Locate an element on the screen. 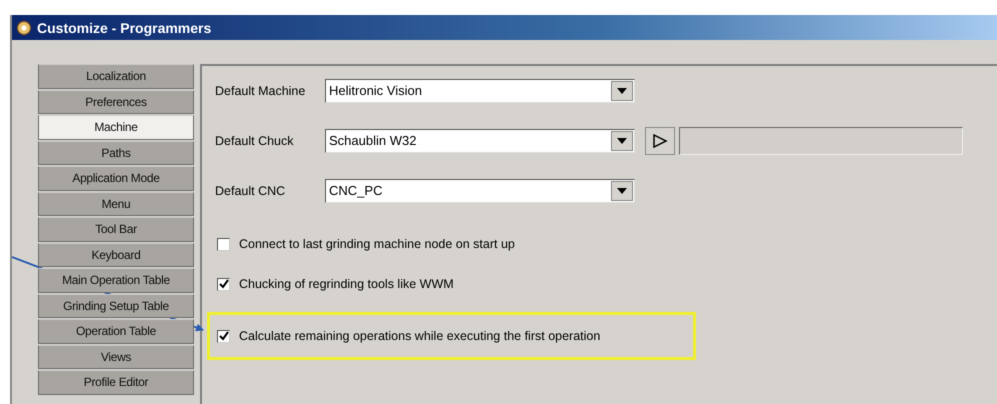 Image resolution: width=997 pixels, height=404 pixels. checkbox-label: Connect to last grinding machine node on start up is located at coordinates (377, 244).